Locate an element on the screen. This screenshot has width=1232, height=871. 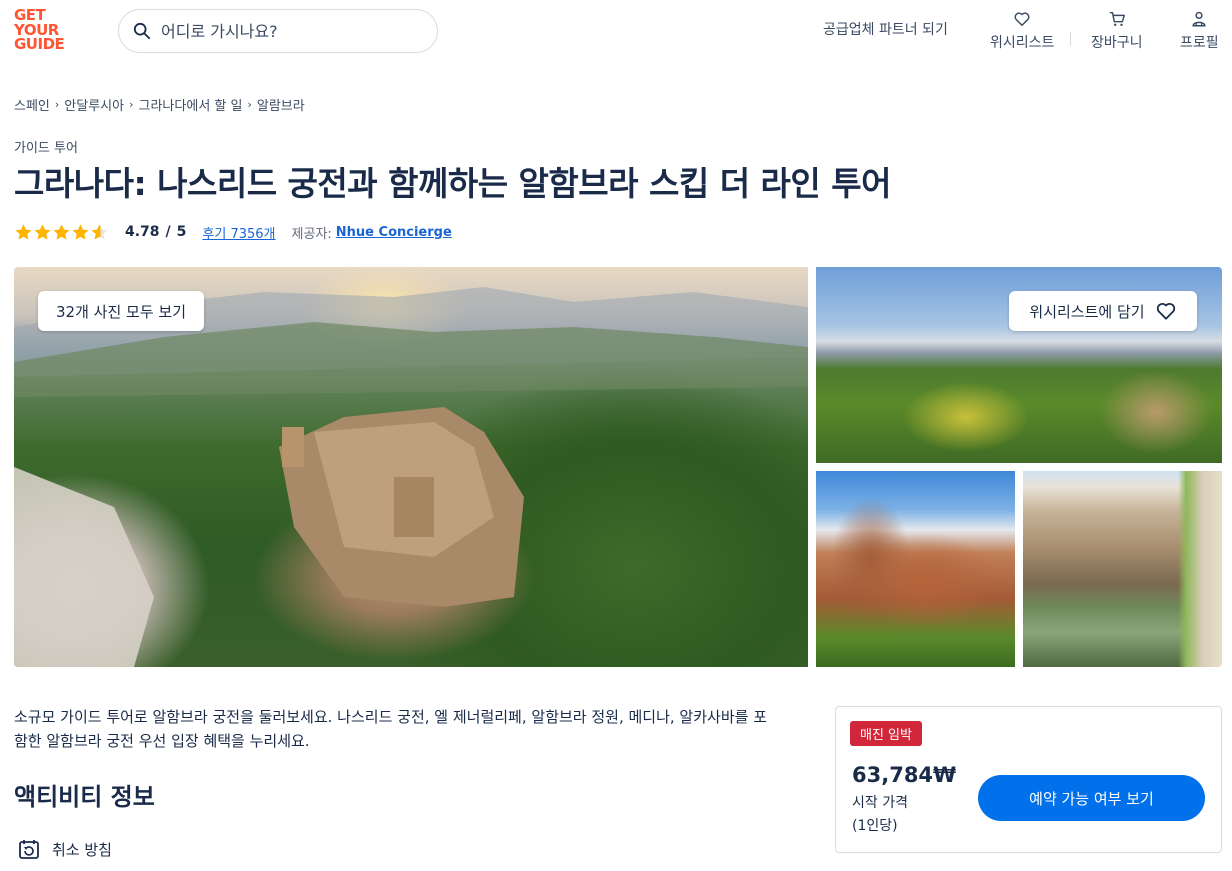
header: GET YOUR GUIDE 공급업체 파트너 되기 위시리스트 장바구니 is located at coordinates (616, 31).